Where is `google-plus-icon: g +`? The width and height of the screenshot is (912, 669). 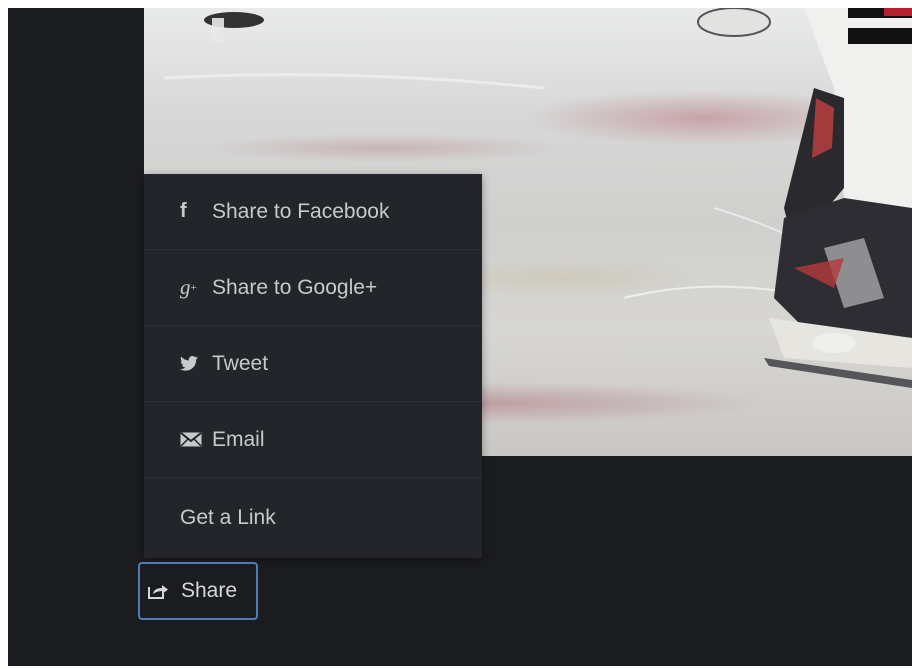 google-plus-icon: g + is located at coordinates (188, 287).